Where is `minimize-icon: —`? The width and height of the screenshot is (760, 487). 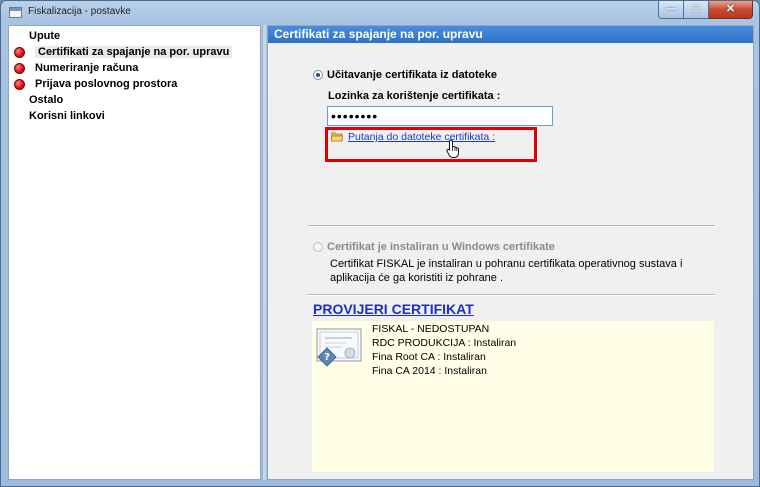 minimize-icon: — is located at coordinates (671, 9).